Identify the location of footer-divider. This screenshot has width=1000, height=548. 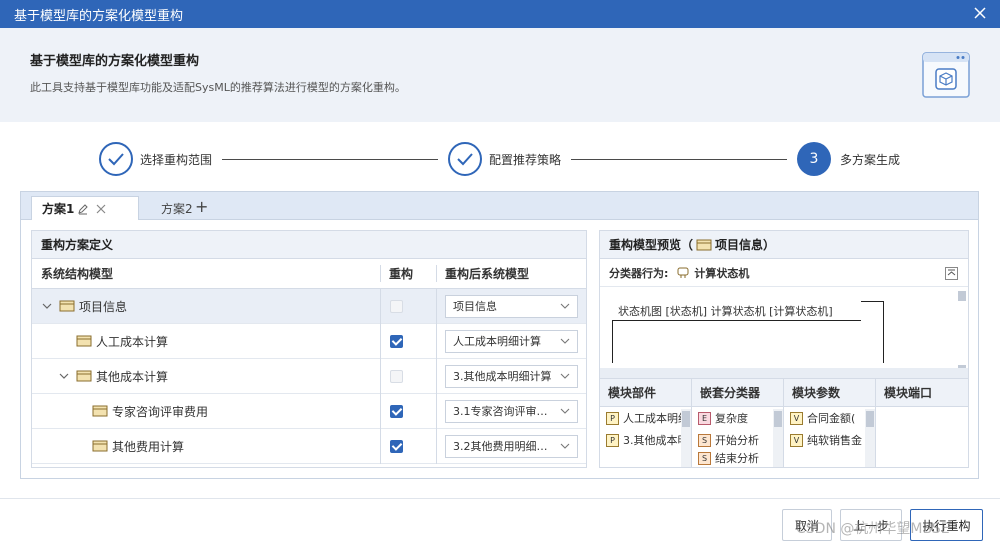
(500, 498).